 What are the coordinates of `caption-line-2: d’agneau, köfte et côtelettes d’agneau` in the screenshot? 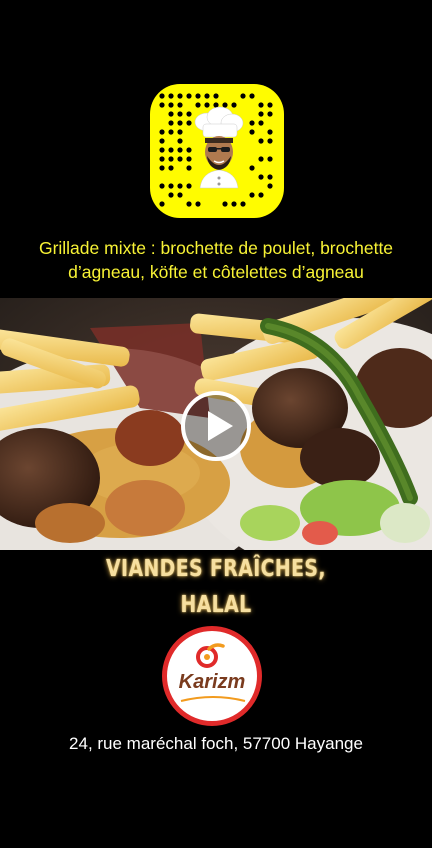 It's located at (216, 272).